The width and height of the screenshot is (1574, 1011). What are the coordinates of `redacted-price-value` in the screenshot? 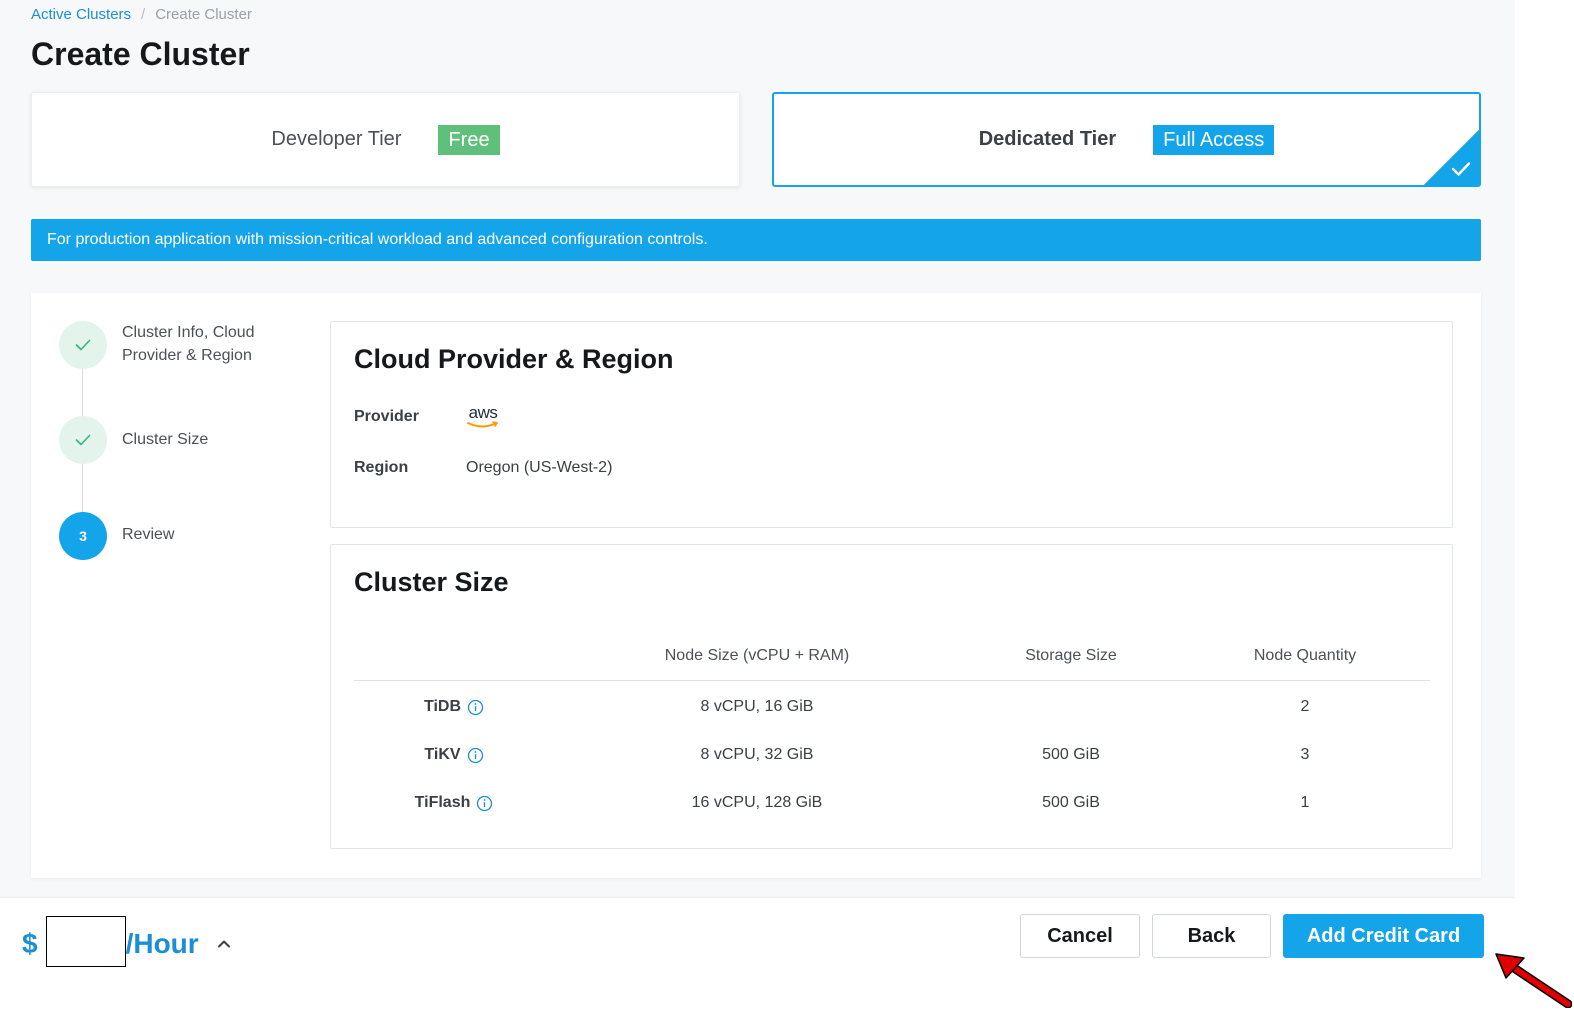 It's located at (85, 941).